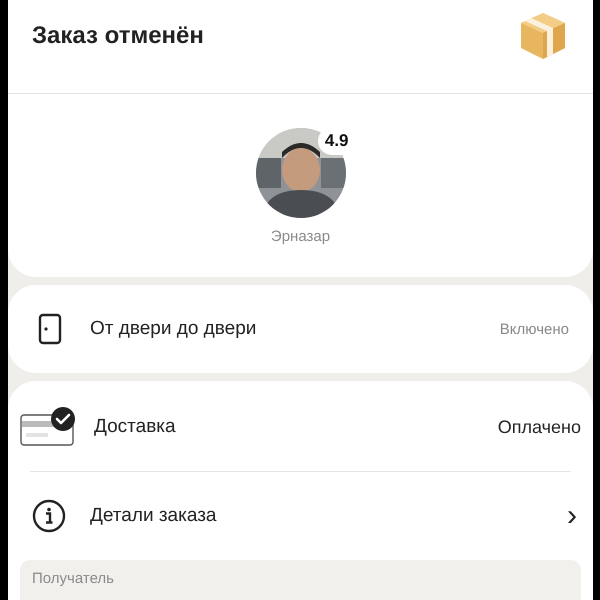 This screenshot has width=600, height=600. What do you see at coordinates (539, 427) in the screenshot?
I see `payment-status: Оплачено` at bounding box center [539, 427].